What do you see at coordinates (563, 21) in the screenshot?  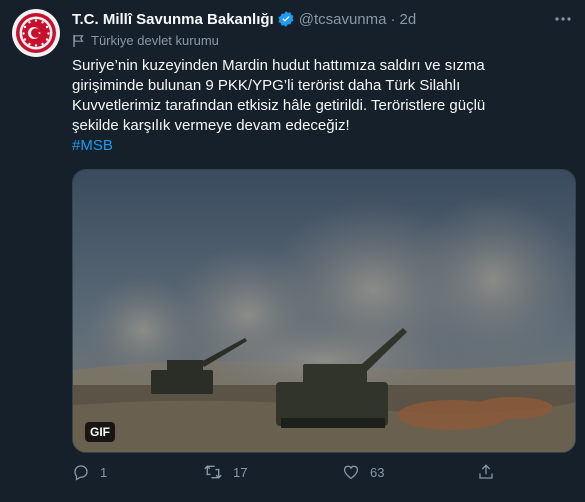 I see `more-icon` at bounding box center [563, 21].